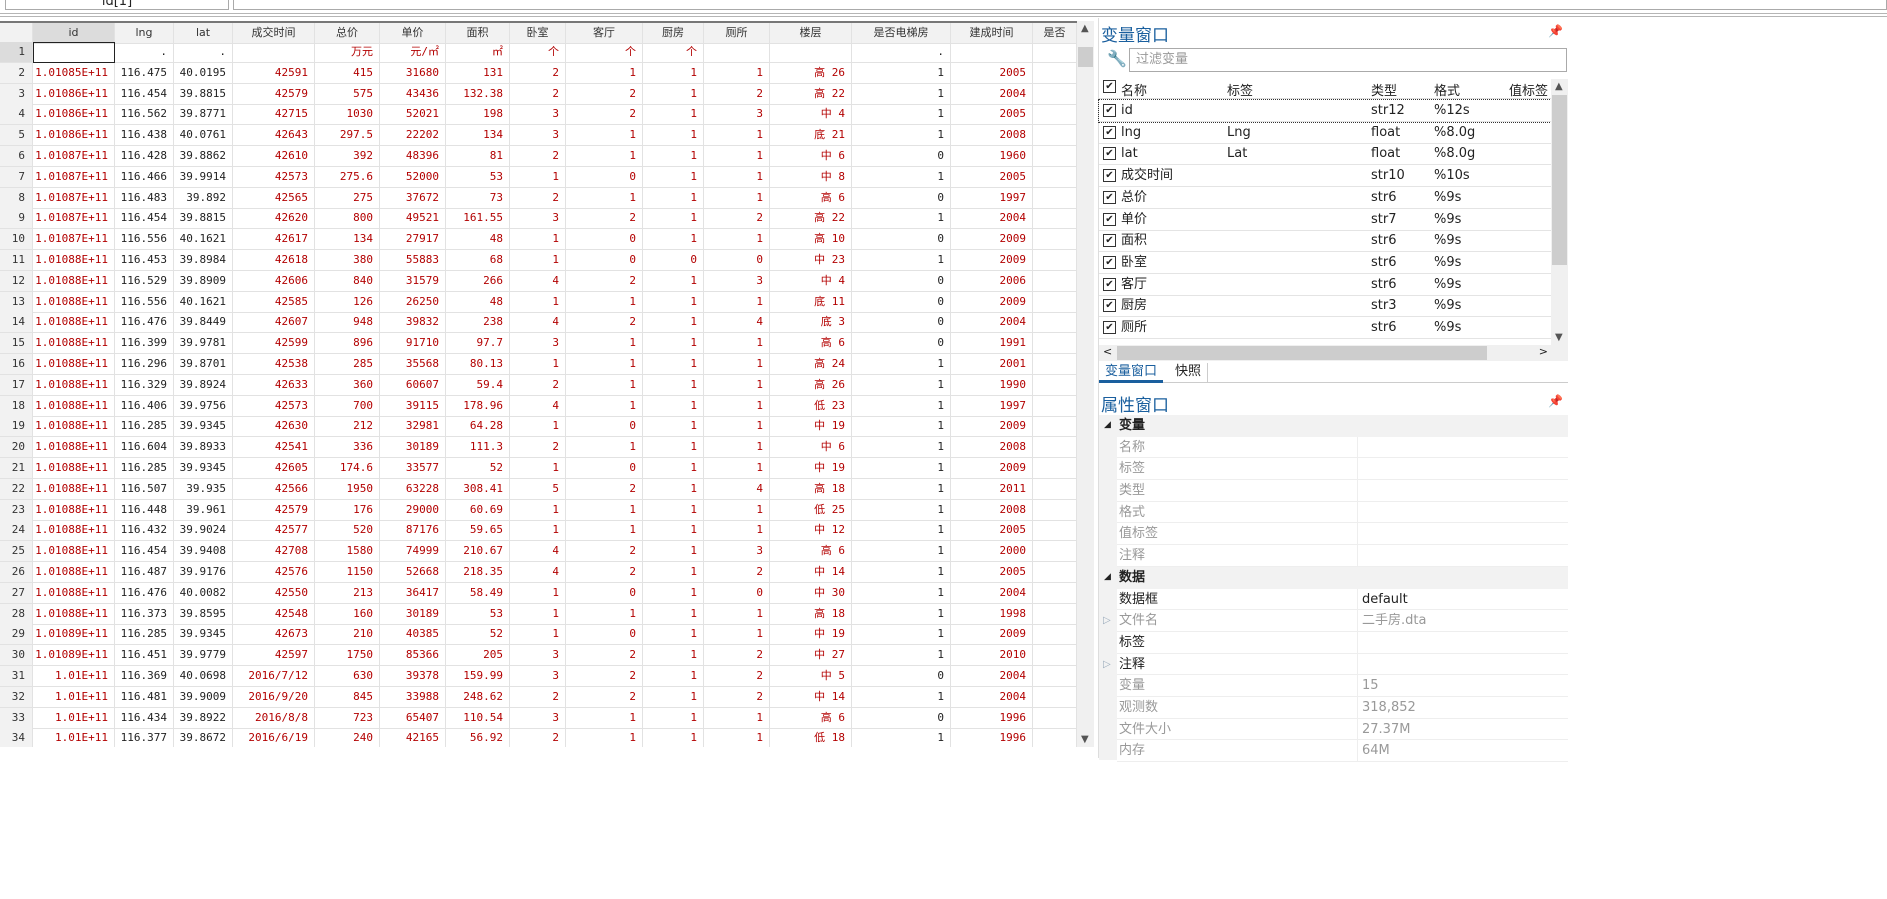  What do you see at coordinates (478, 260) in the screenshot?
I see `cell: 68` at bounding box center [478, 260].